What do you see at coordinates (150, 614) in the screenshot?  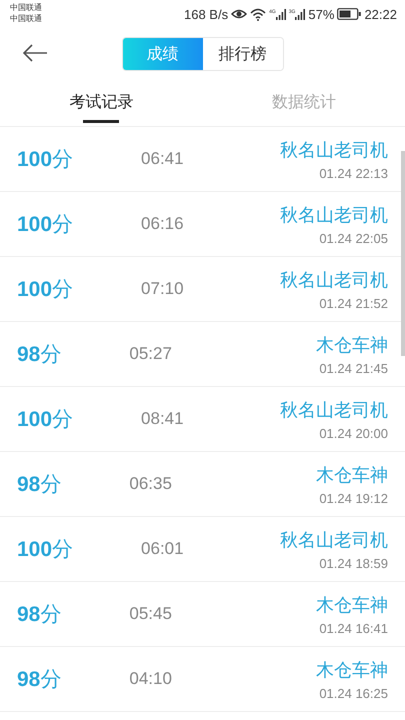 I see `duration-text: 05:45` at bounding box center [150, 614].